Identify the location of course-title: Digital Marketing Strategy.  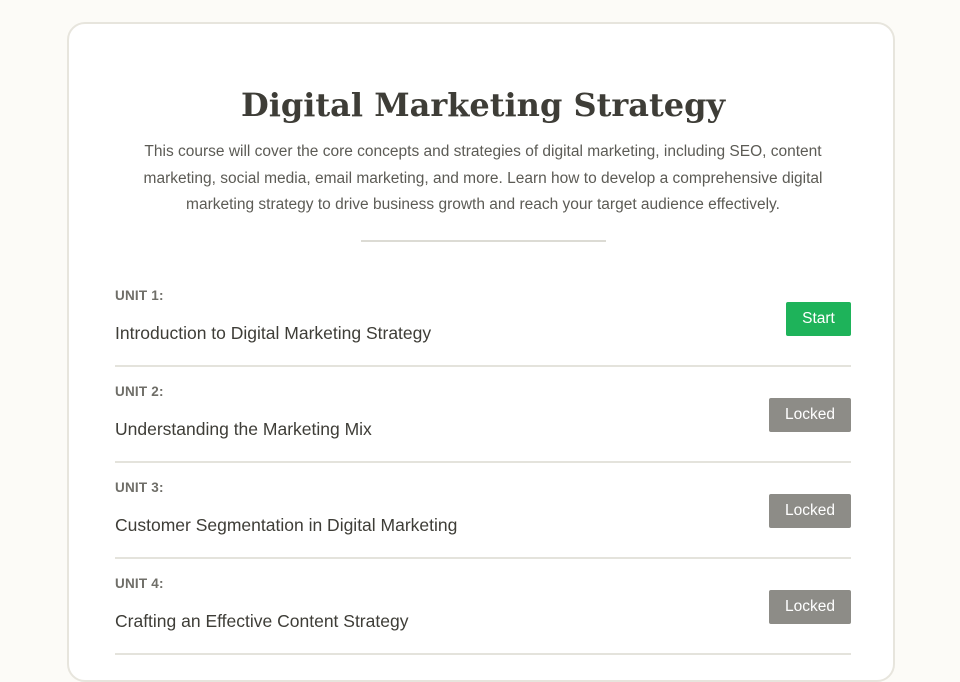
(483, 105).